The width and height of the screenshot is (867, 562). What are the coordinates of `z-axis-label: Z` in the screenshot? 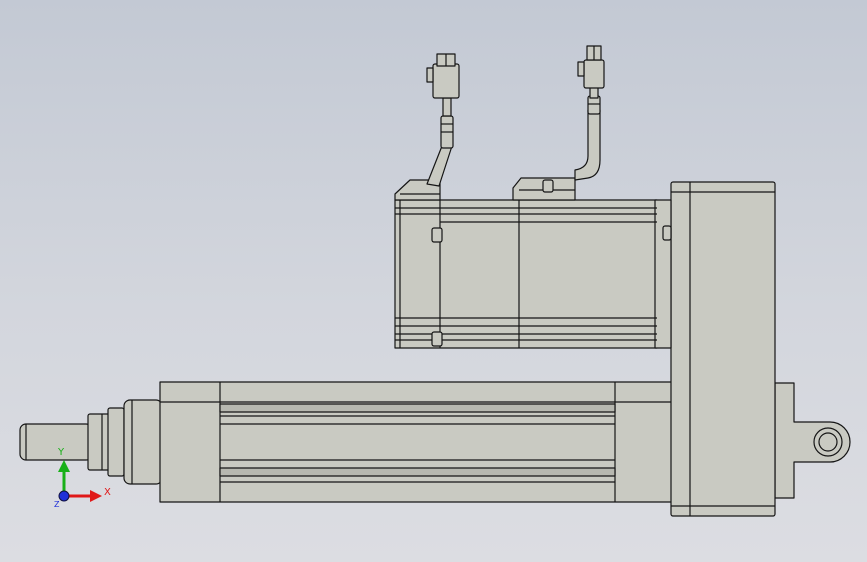 It's located at (57, 504).